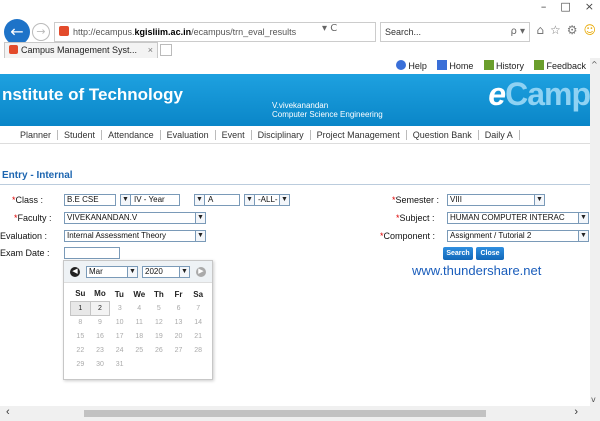 This screenshot has height=421, width=600. What do you see at coordinates (100, 294) in the screenshot?
I see `weekday-label: Mo` at bounding box center [100, 294].